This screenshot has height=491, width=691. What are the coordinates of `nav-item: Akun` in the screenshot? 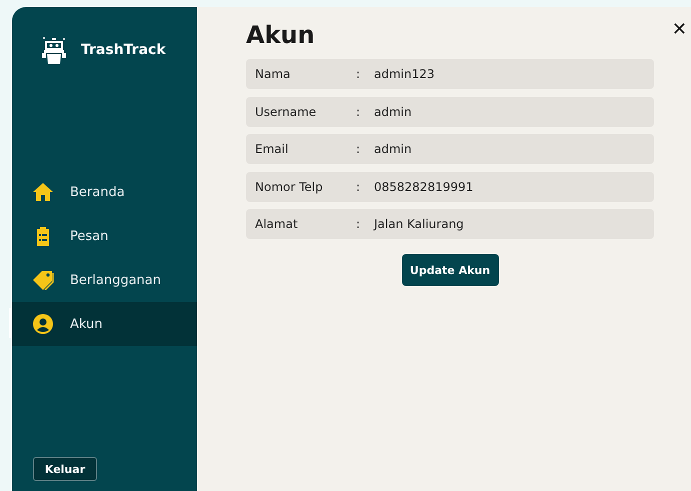 It's located at (104, 324).